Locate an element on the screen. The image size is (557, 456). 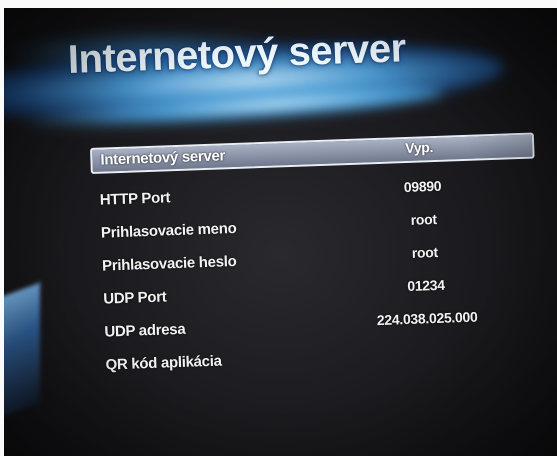
menu-item-label: Prihlasovacie meno is located at coordinates (168, 230).